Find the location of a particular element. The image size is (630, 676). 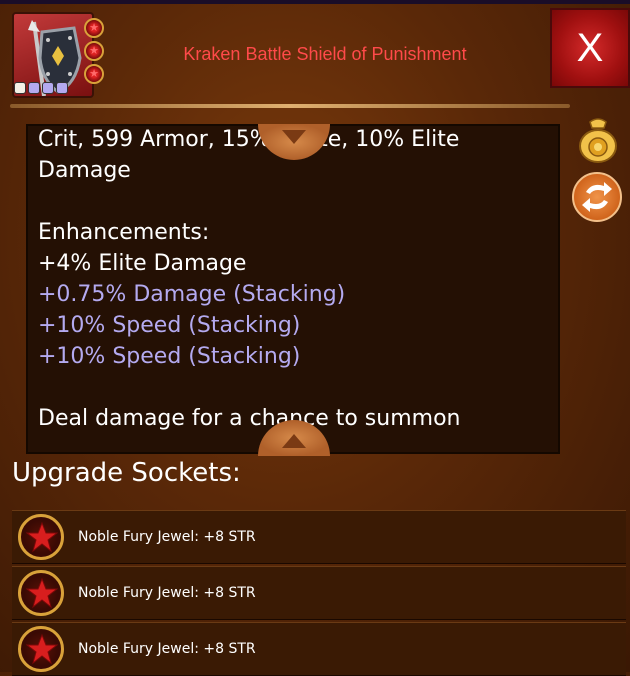

top-edge-strip is located at coordinates (315, 2).